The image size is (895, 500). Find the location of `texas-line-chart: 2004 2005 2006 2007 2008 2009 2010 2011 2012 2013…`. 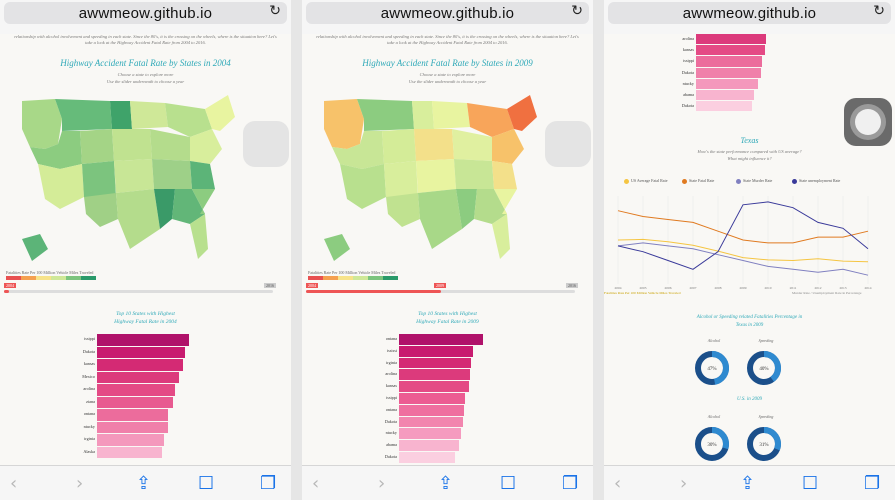

texas-line-chart: 2004 2005 2006 2007 2008 2009 2010 2011 2012 2013… is located at coordinates (742, 242).